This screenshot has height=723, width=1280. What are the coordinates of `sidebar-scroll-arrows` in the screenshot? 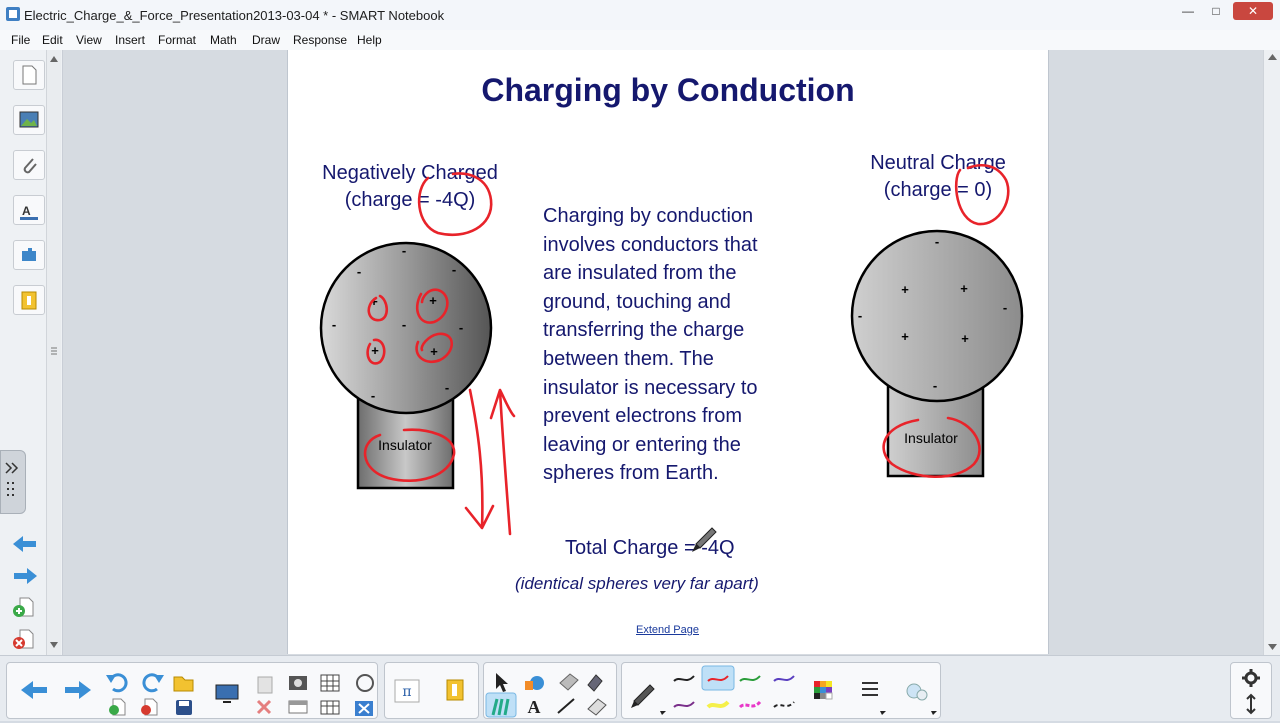 It's located at (54, 352).